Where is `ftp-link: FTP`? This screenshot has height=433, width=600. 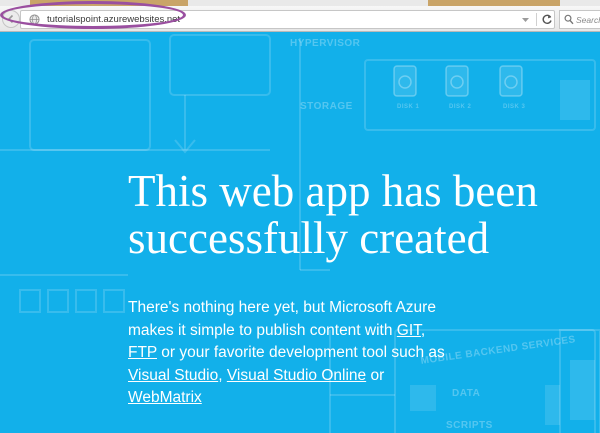 ftp-link: FTP is located at coordinates (142, 352).